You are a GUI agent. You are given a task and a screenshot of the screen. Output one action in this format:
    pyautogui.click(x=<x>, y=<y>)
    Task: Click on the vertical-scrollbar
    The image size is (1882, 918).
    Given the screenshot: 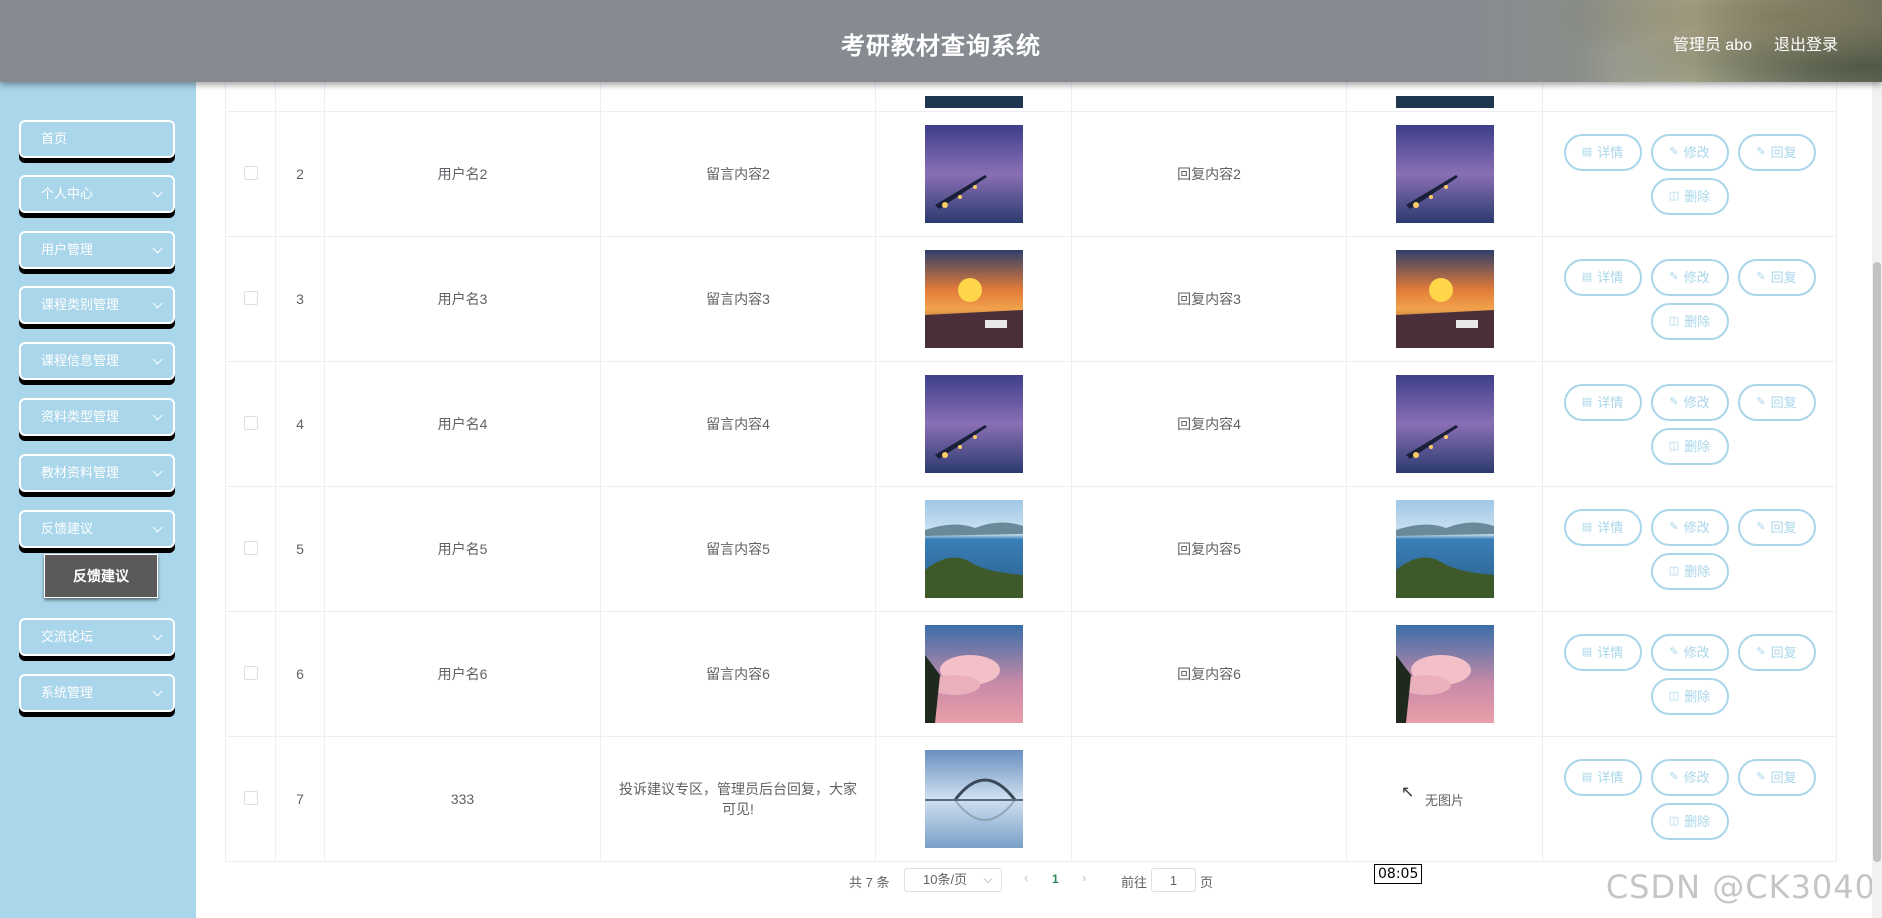 What is the action you would take?
    pyautogui.click(x=1877, y=500)
    